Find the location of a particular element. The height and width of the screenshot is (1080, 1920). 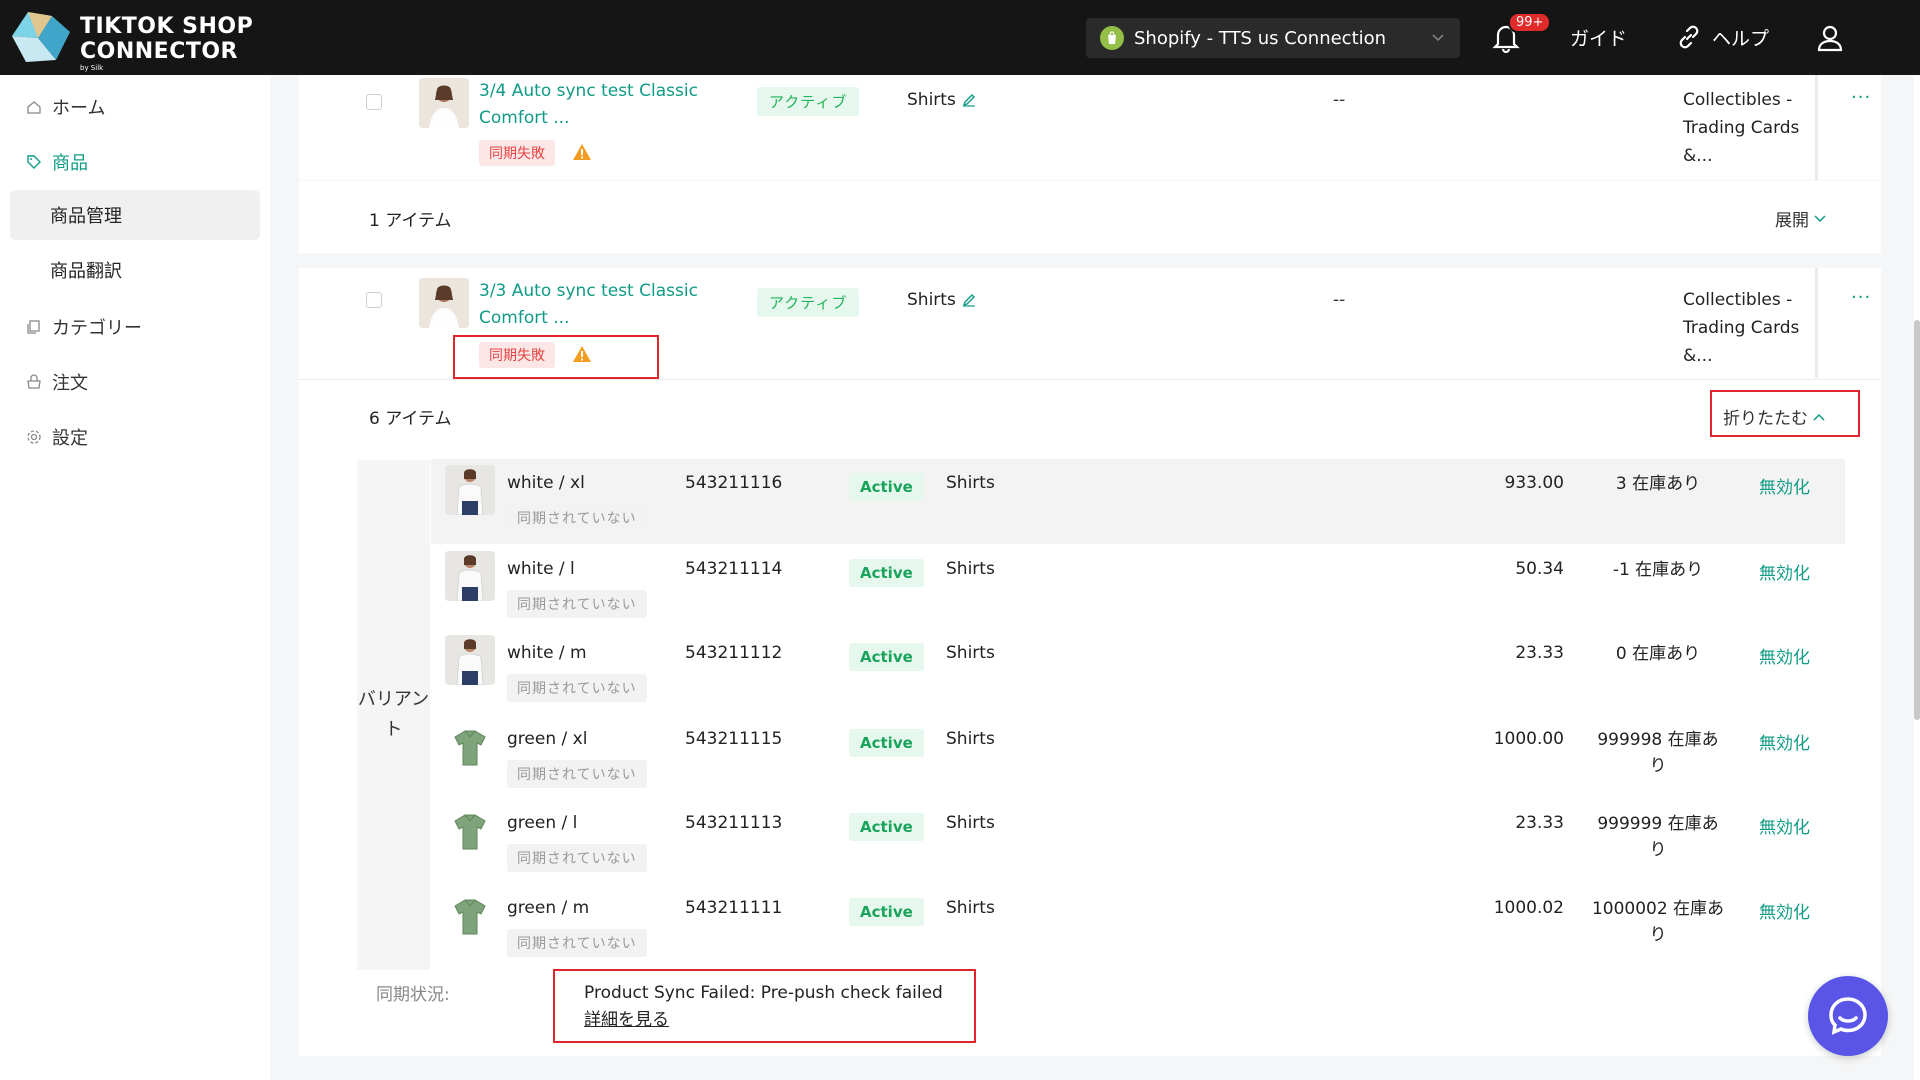

help-link: ヘルプ is located at coordinates (1740, 37).